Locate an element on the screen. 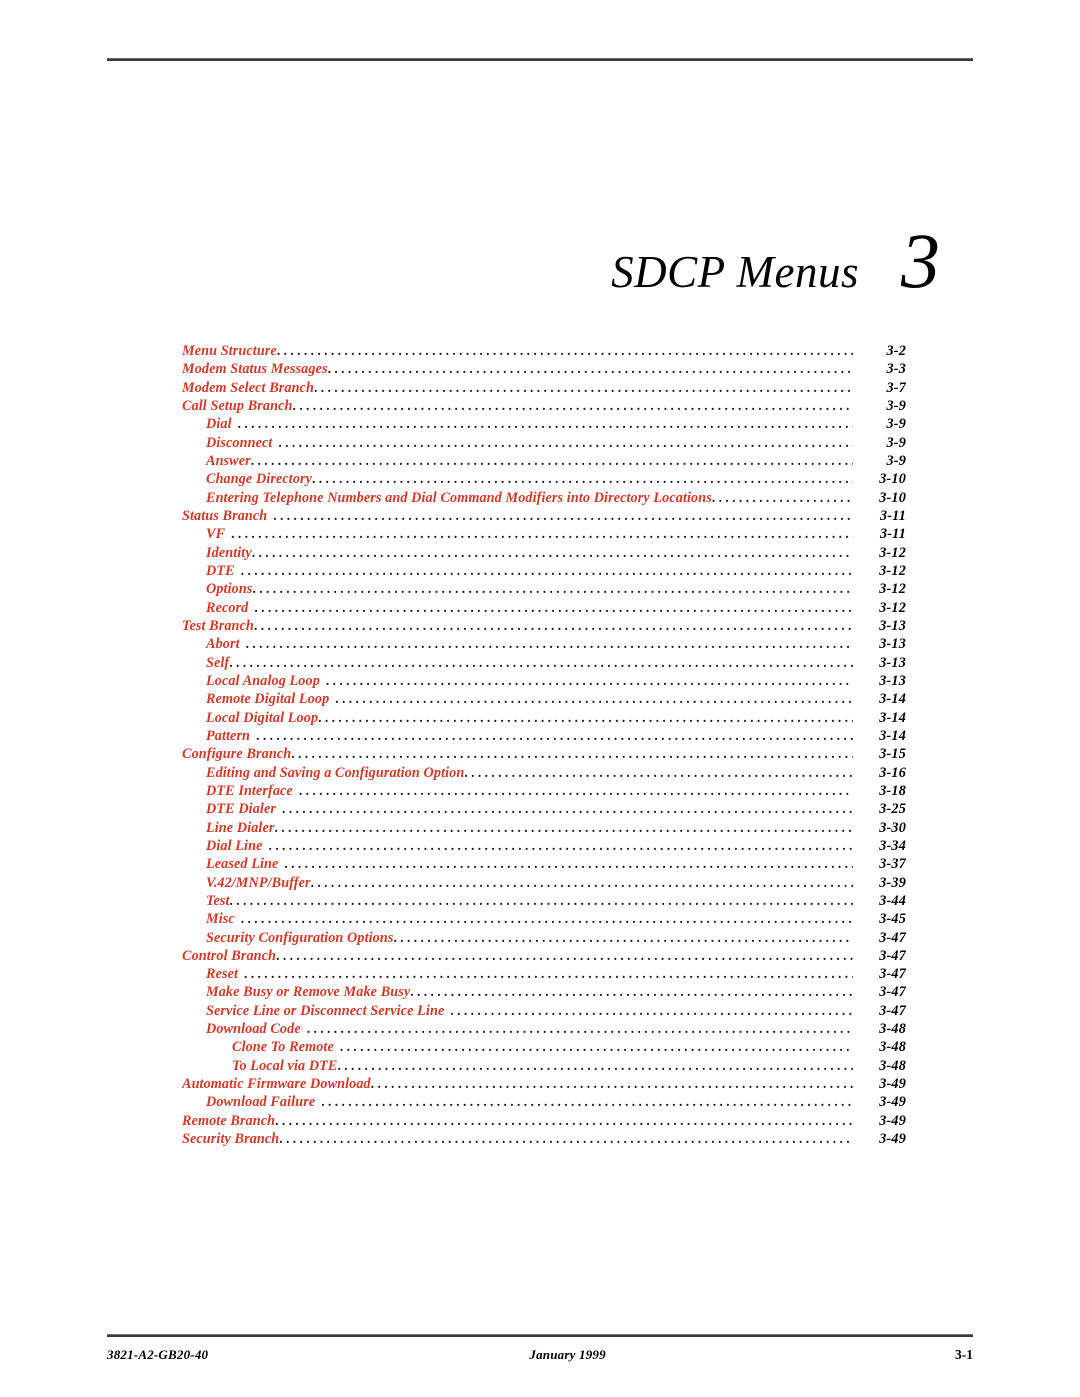 The height and width of the screenshot is (1397, 1080). toc-entry: Security Branch 3-49 is located at coordinates (544, 1139).